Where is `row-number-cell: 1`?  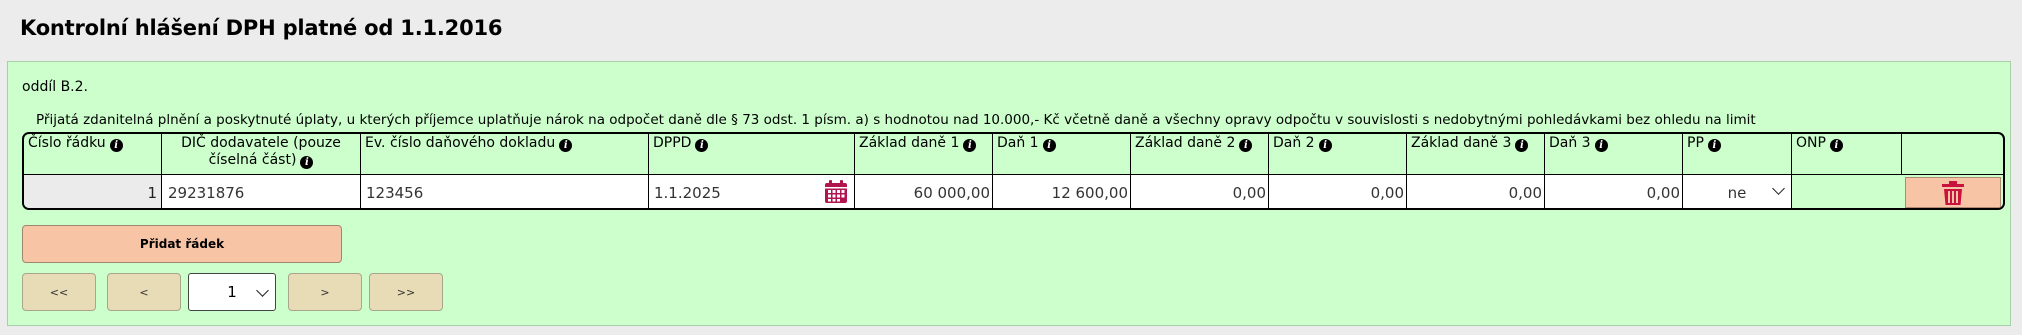
row-number-cell: 1 is located at coordinates (93, 191).